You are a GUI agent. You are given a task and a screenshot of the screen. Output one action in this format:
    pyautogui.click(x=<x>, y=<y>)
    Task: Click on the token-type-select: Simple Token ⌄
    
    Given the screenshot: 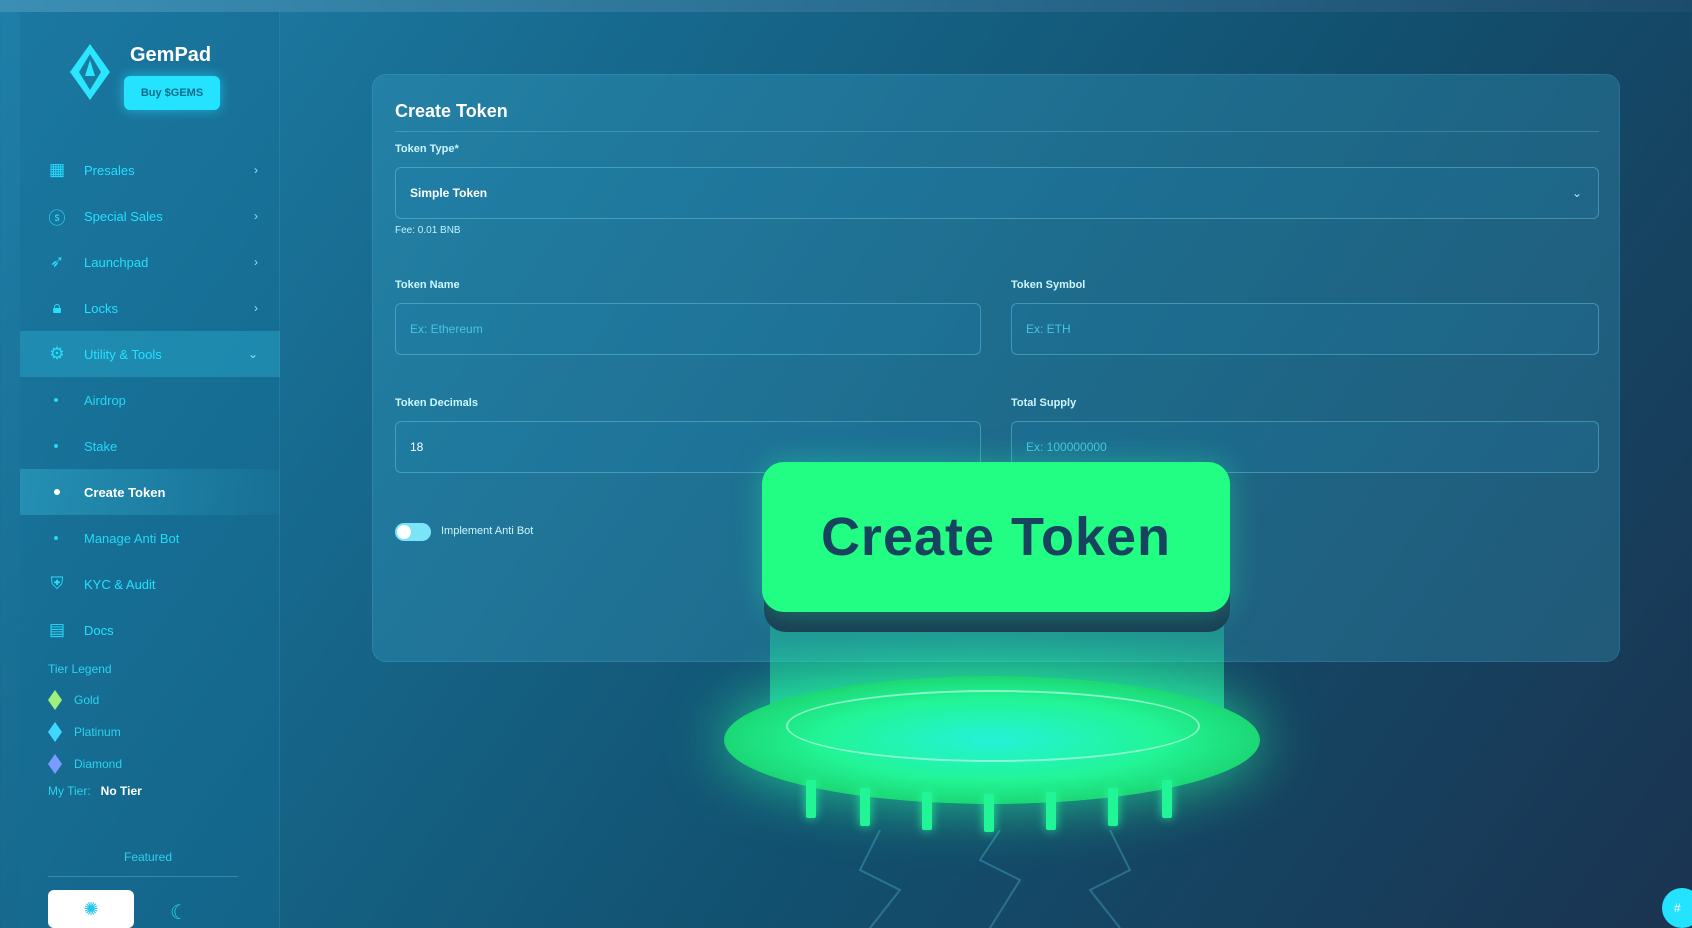 What is the action you would take?
    pyautogui.click(x=997, y=193)
    